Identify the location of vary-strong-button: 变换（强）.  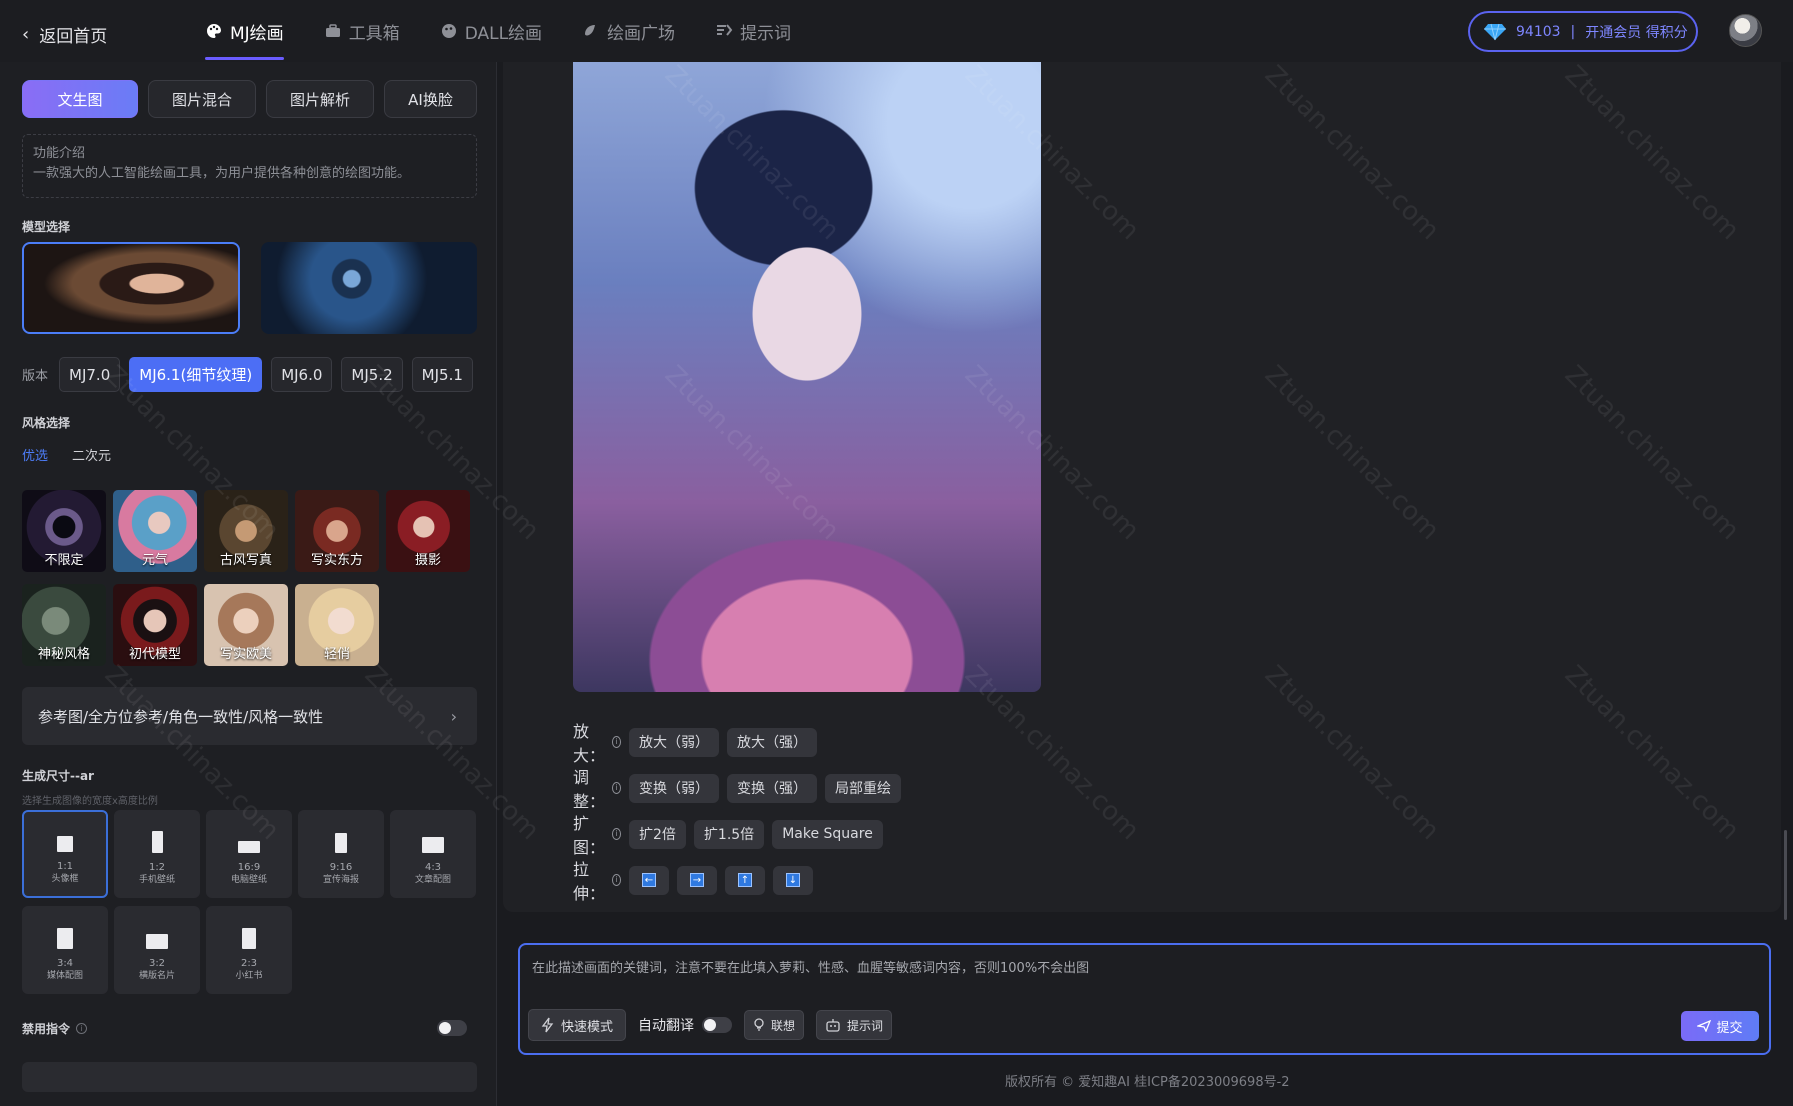
(772, 788).